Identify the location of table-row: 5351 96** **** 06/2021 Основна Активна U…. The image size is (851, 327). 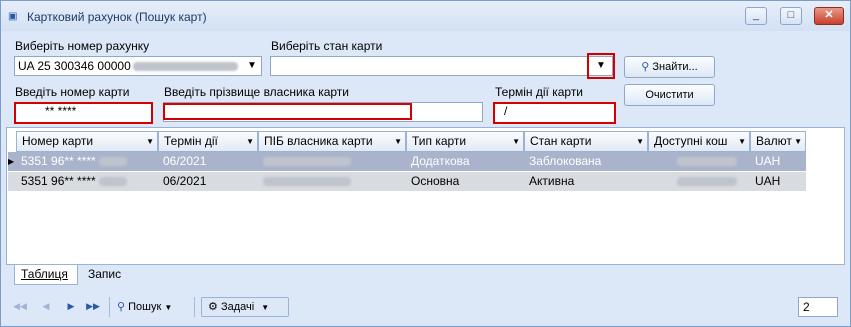
(407, 181).